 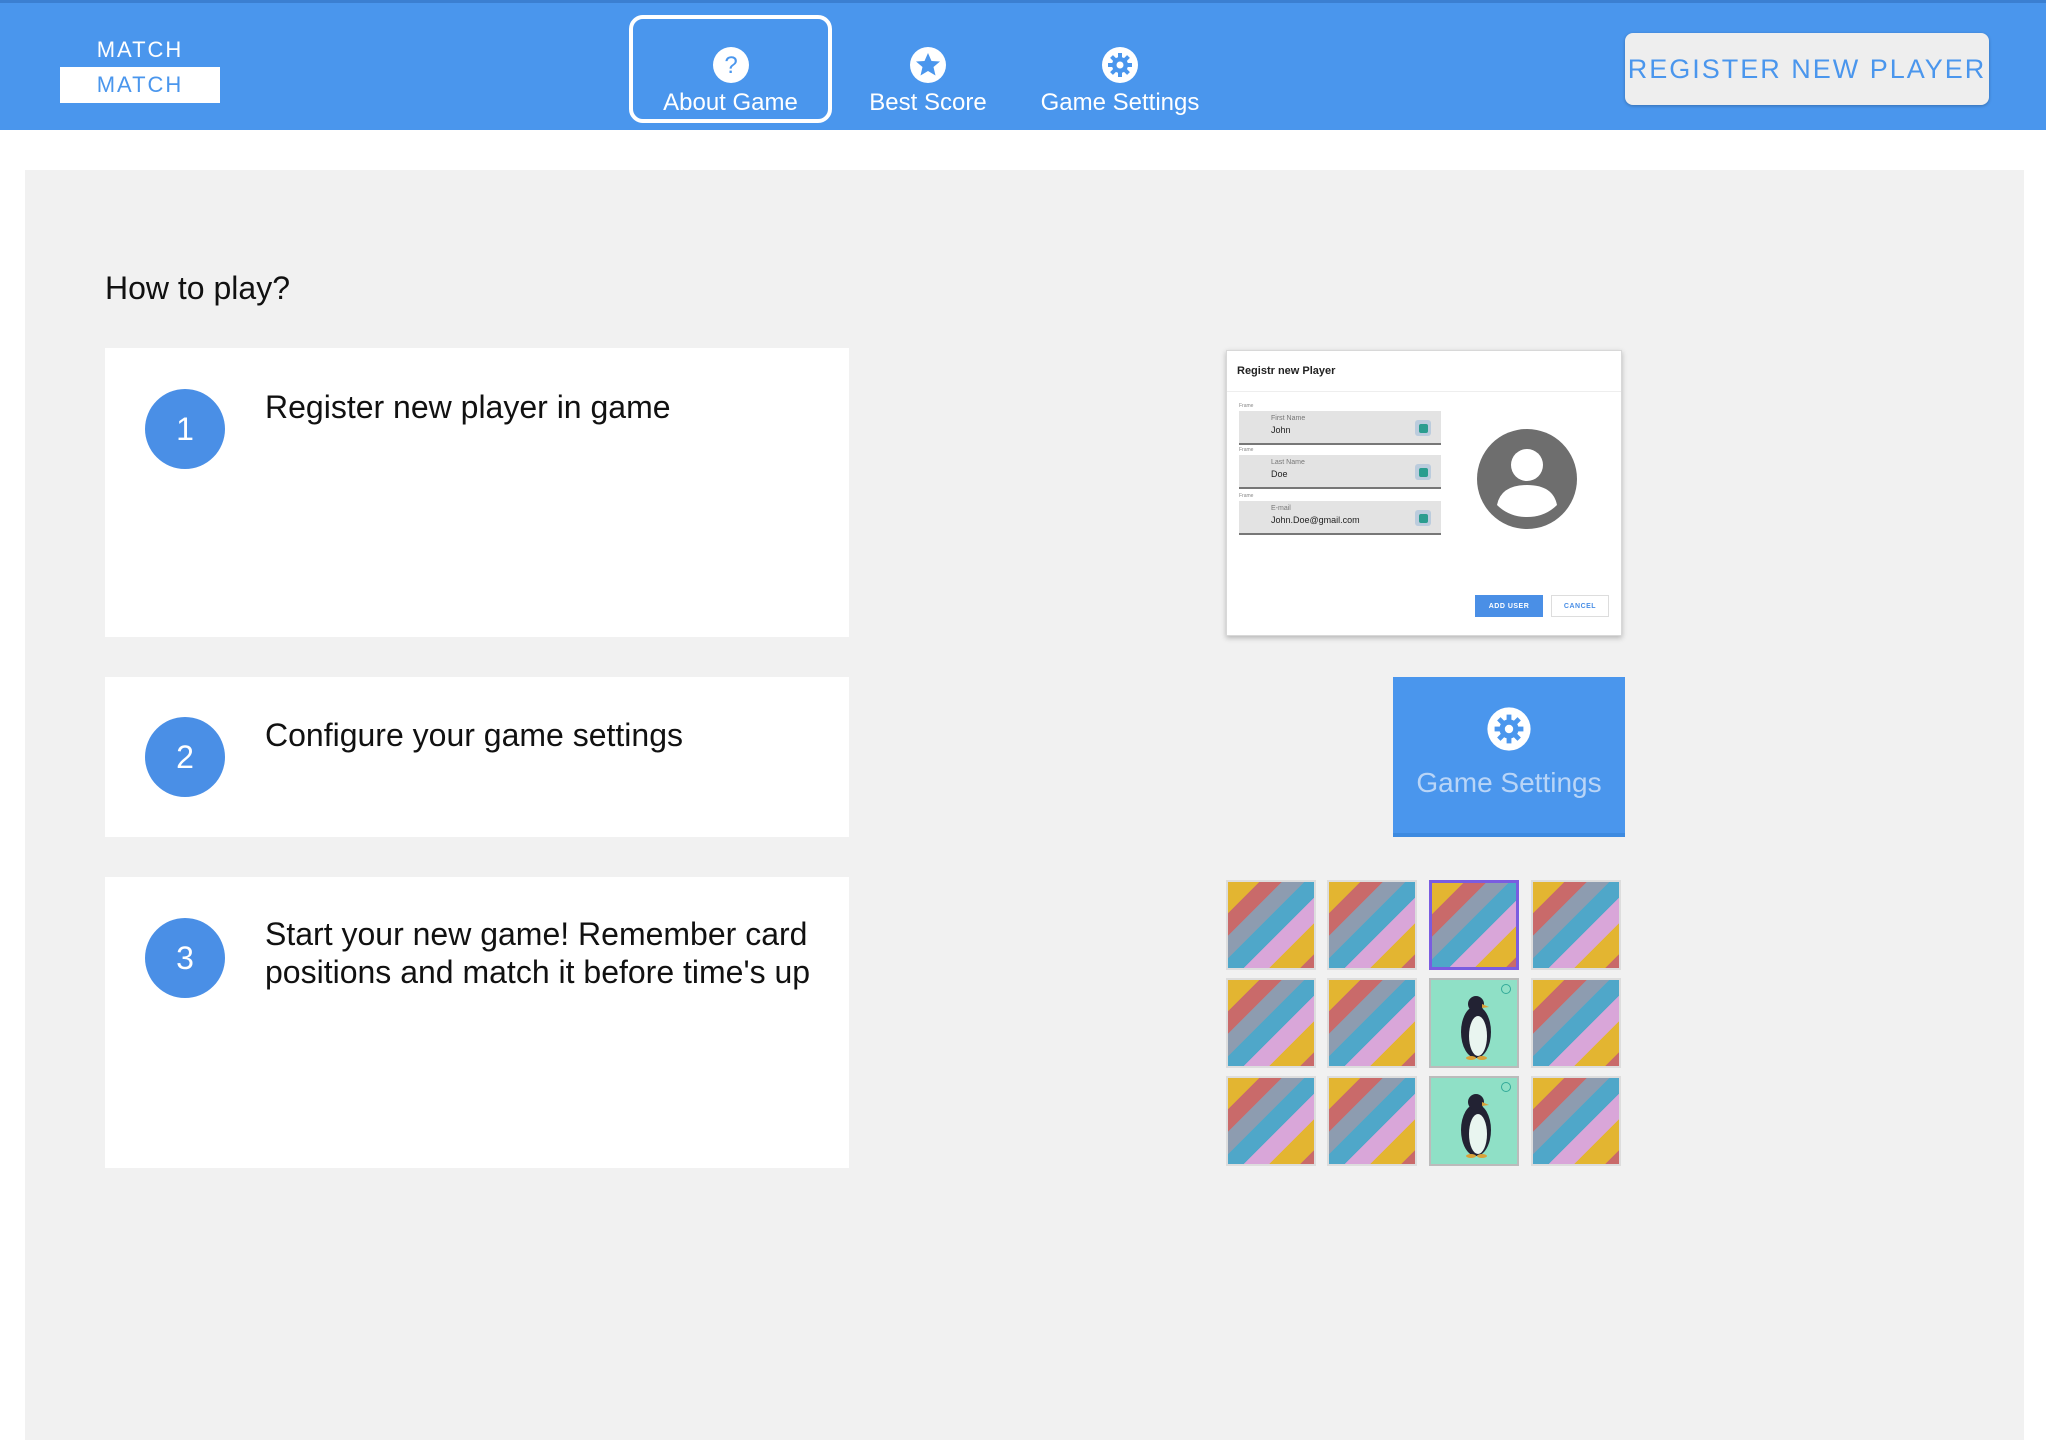 What do you see at coordinates (1315, 520) in the screenshot?
I see `field-value: John.Doe@gmail.com` at bounding box center [1315, 520].